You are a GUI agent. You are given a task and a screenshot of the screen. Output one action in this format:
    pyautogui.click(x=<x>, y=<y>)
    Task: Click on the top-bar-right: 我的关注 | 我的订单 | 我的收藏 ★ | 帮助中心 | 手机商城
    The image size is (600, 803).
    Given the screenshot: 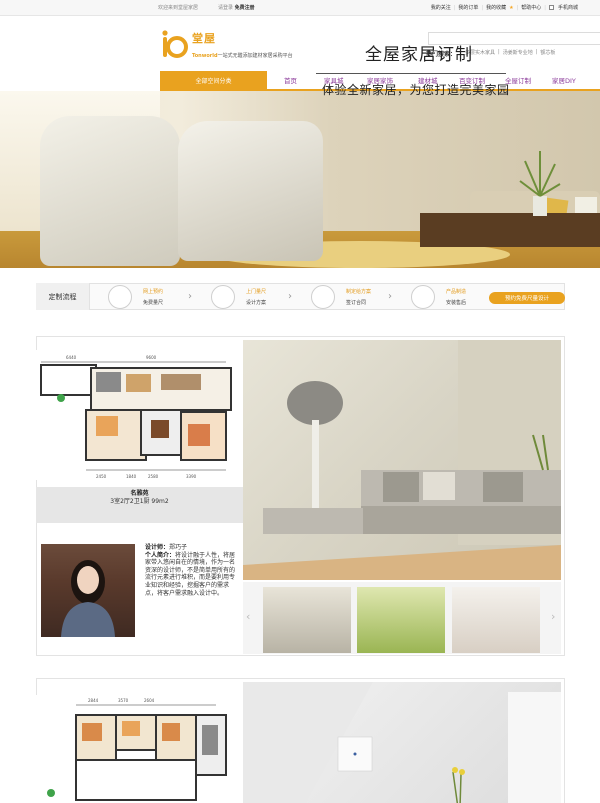 What is the action you would take?
    pyautogui.click(x=504, y=8)
    